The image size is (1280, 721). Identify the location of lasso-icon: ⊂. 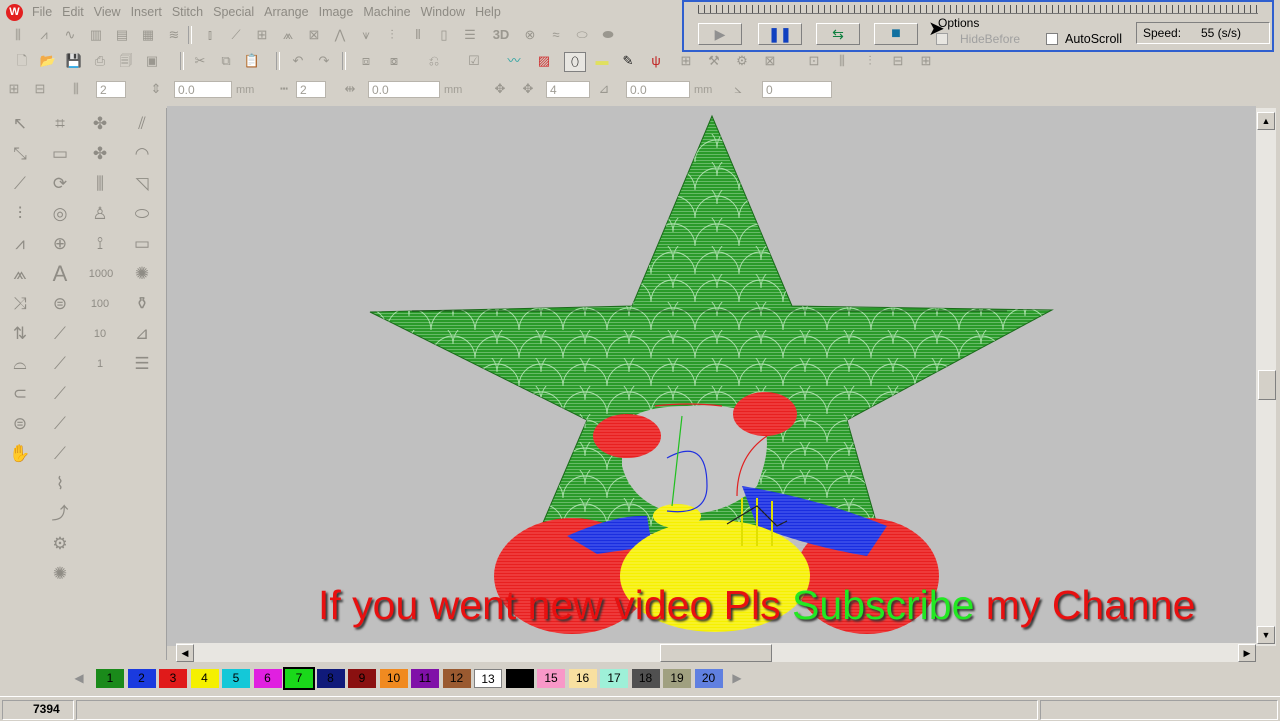
(20, 394).